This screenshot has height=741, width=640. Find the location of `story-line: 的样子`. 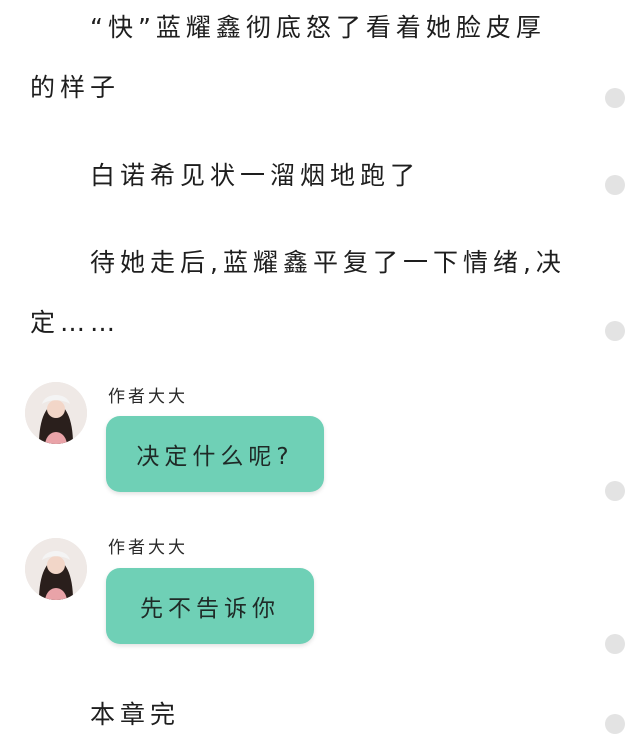

story-line: 的样子 is located at coordinates (75, 87).